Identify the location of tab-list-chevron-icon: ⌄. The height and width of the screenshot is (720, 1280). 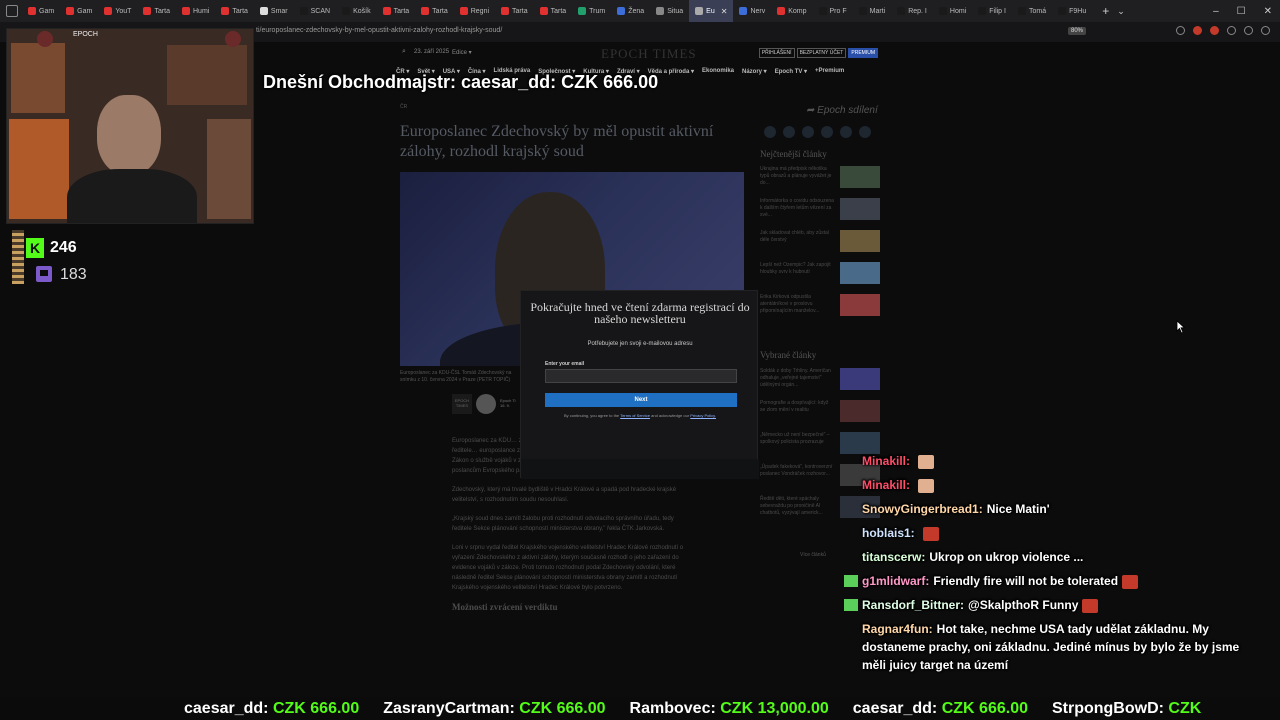
(1121, 11).